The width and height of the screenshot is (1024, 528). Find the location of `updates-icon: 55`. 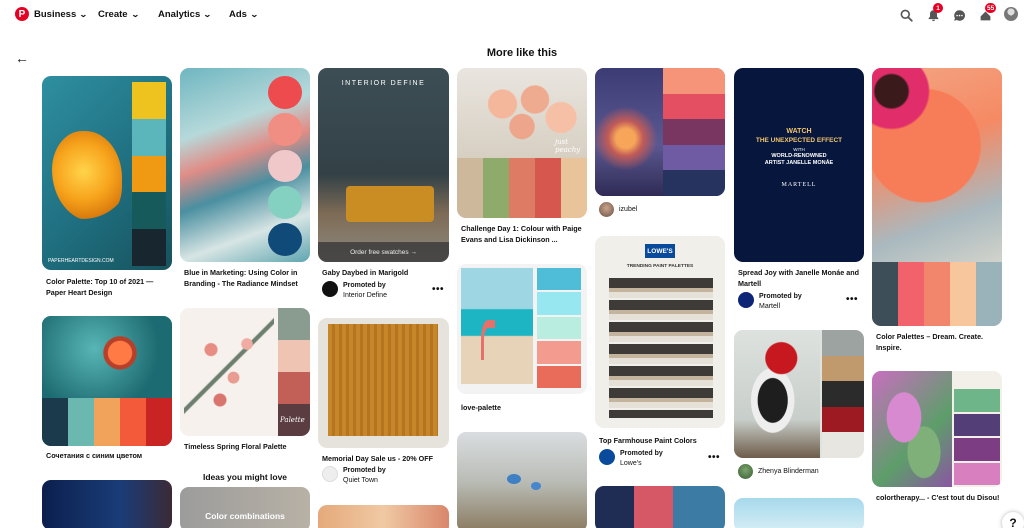

updates-icon: 55 is located at coordinates (987, 13).